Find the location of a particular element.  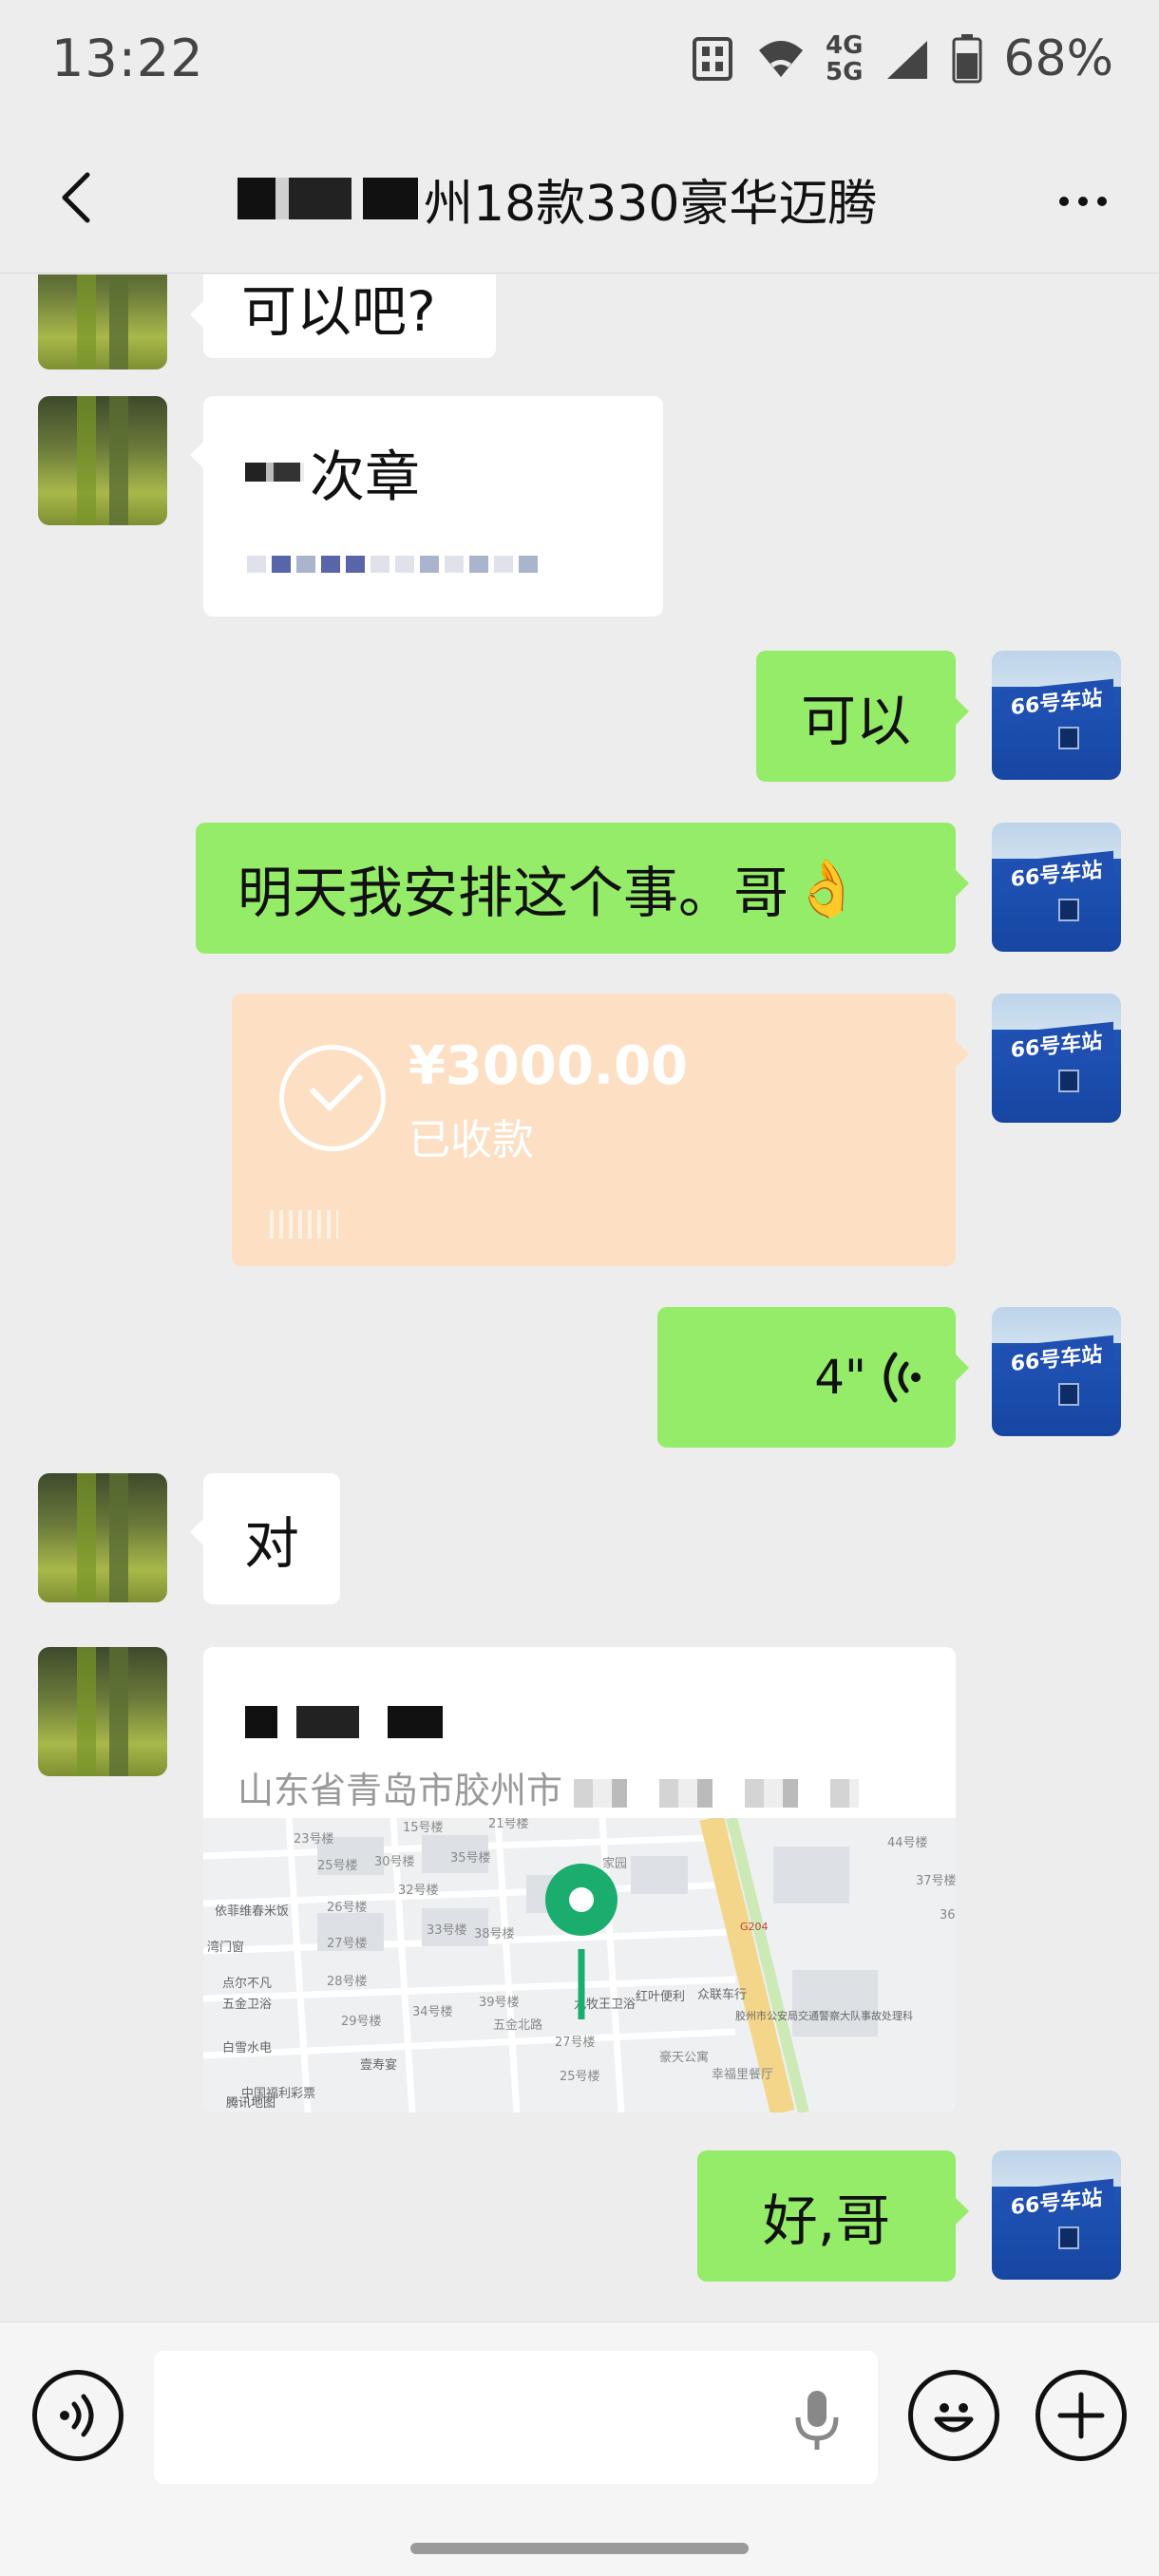

map-label: 25号楼 is located at coordinates (337, 1866).